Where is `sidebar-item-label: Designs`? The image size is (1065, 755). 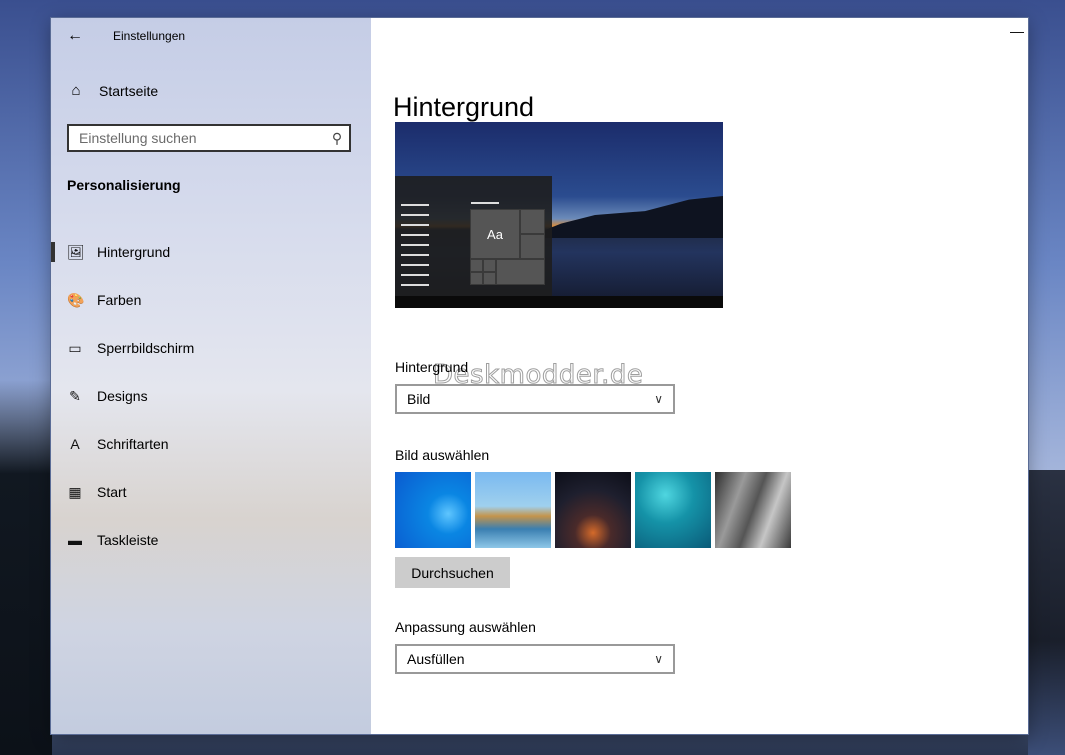
sidebar-item-label: Designs is located at coordinates (122, 396).